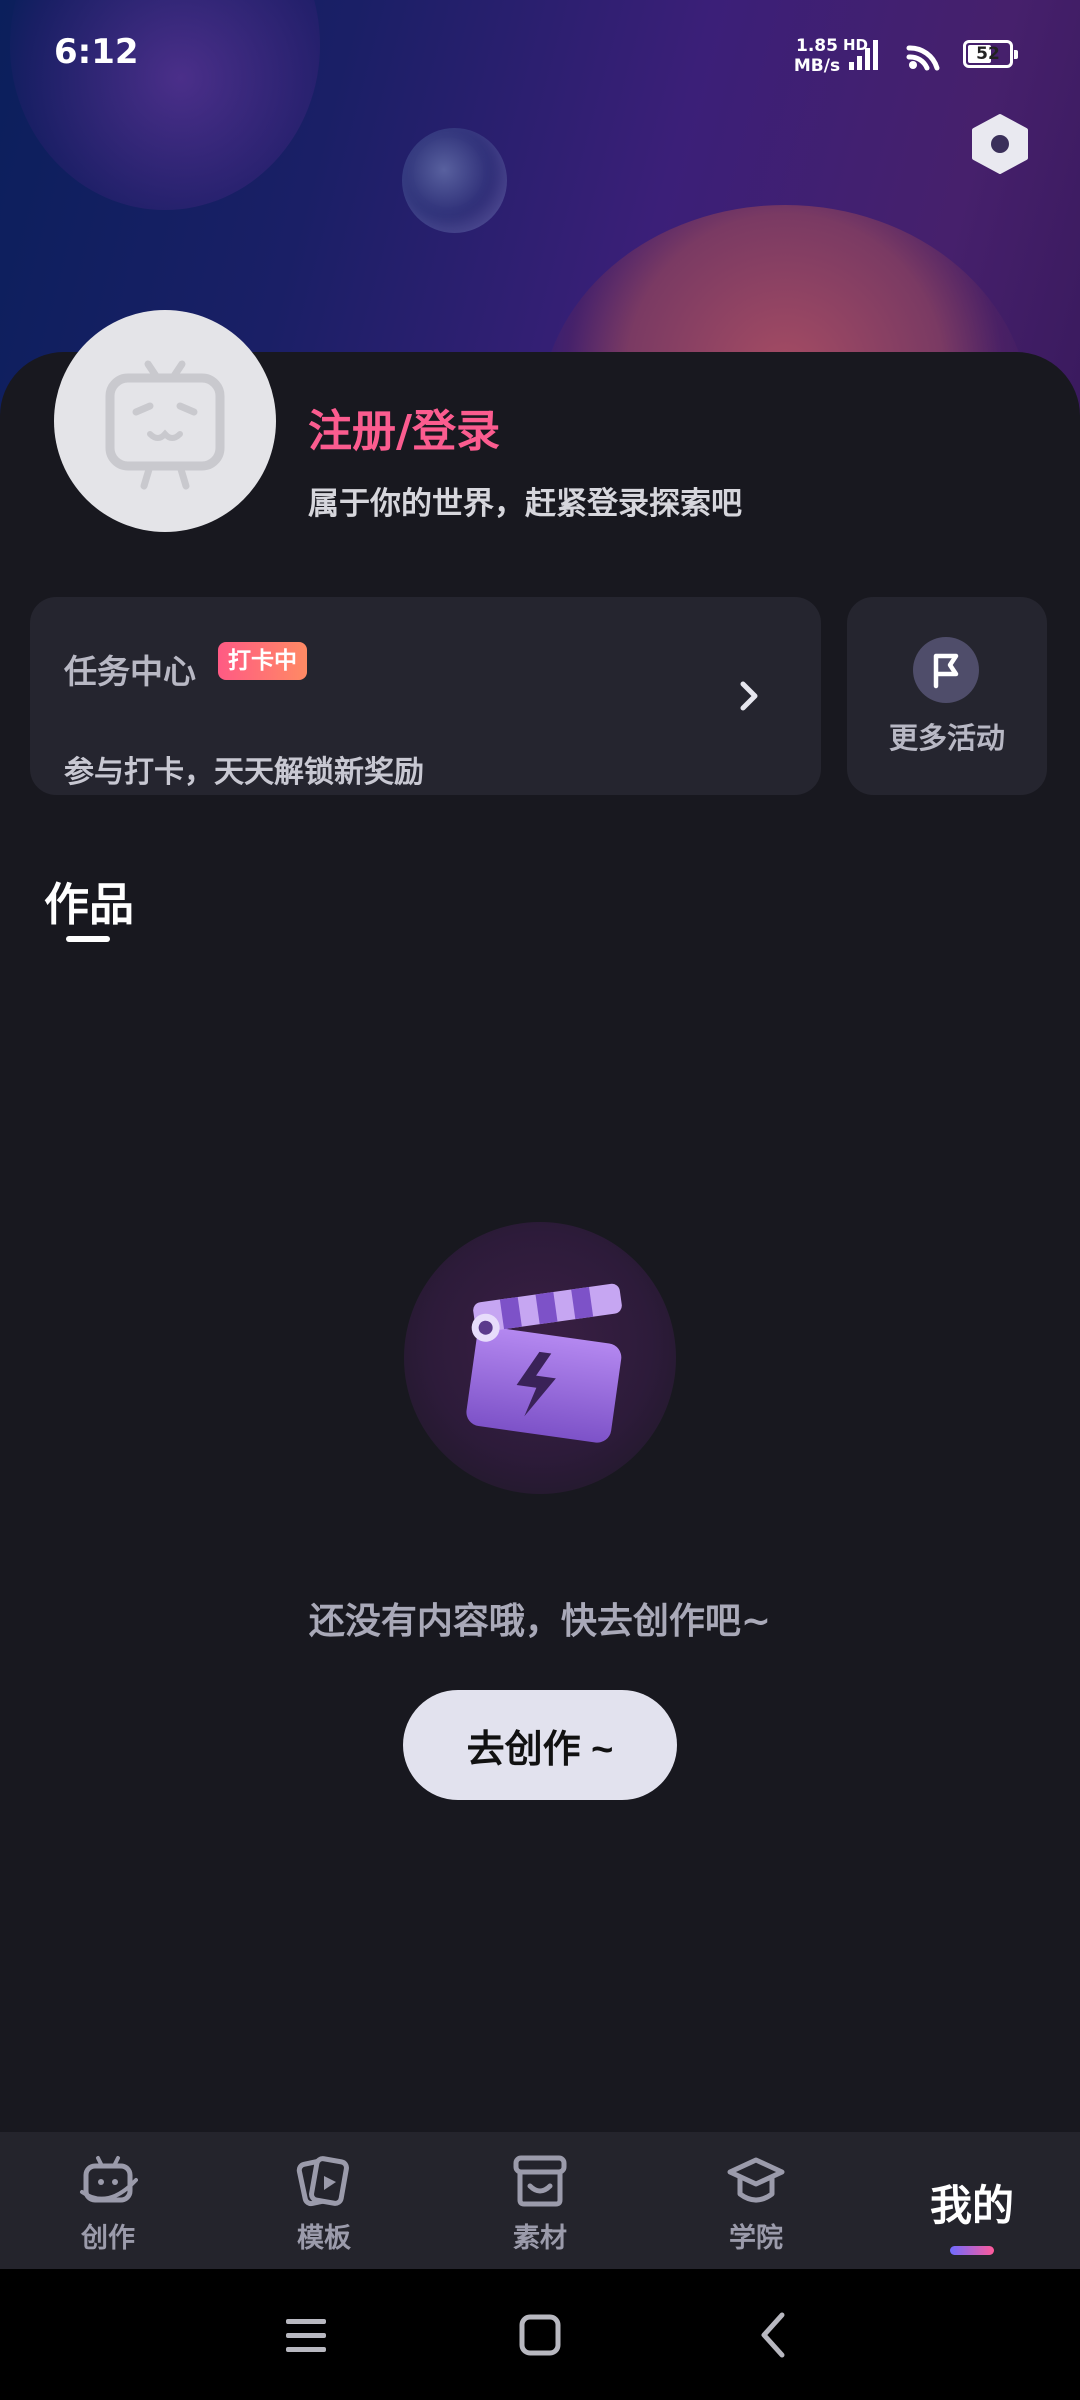 This screenshot has width=1080, height=2400. Describe the element at coordinates (972, 2200) in the screenshot. I see `nav-item-mine: 我的` at that location.